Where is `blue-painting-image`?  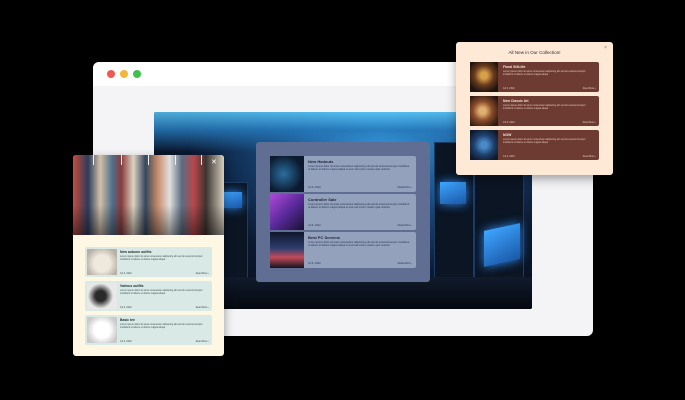
blue-painting-image is located at coordinates (484, 145).